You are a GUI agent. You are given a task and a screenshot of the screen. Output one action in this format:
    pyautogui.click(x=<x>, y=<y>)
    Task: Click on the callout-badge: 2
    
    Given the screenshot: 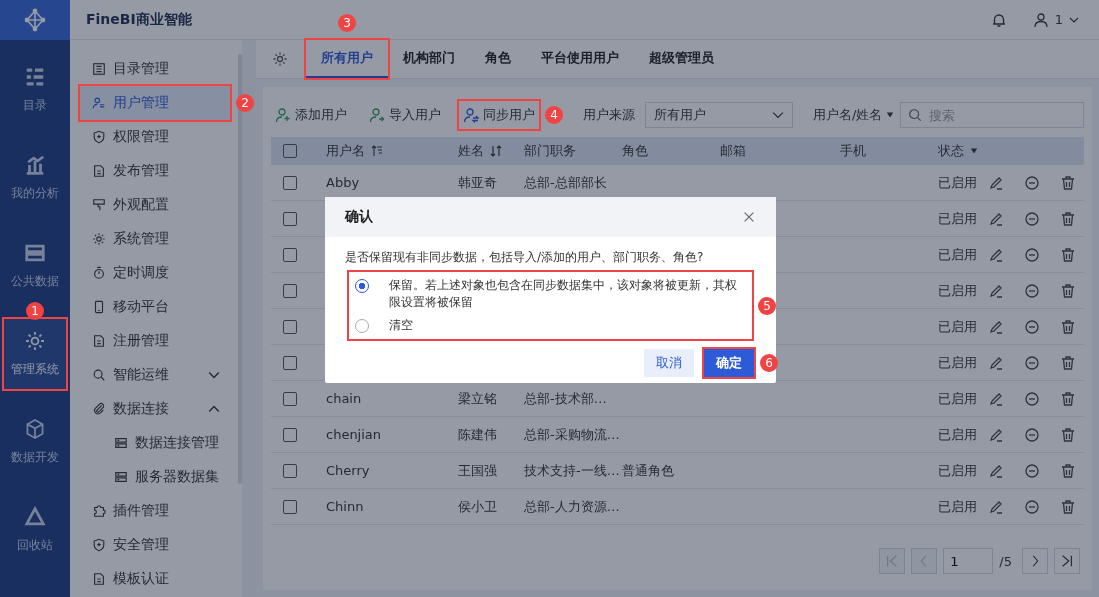 What is the action you would take?
    pyautogui.click(x=245, y=103)
    